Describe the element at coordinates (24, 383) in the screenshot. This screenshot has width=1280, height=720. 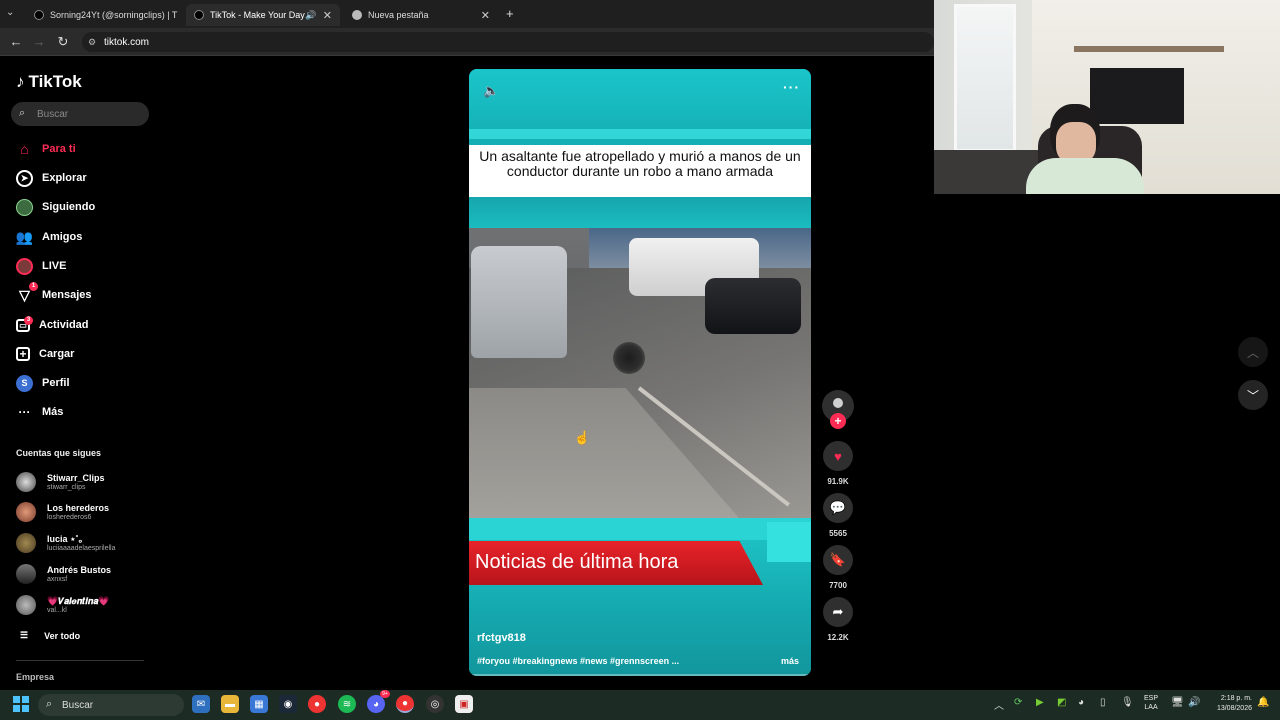
I see `profile-icon: S` at that location.